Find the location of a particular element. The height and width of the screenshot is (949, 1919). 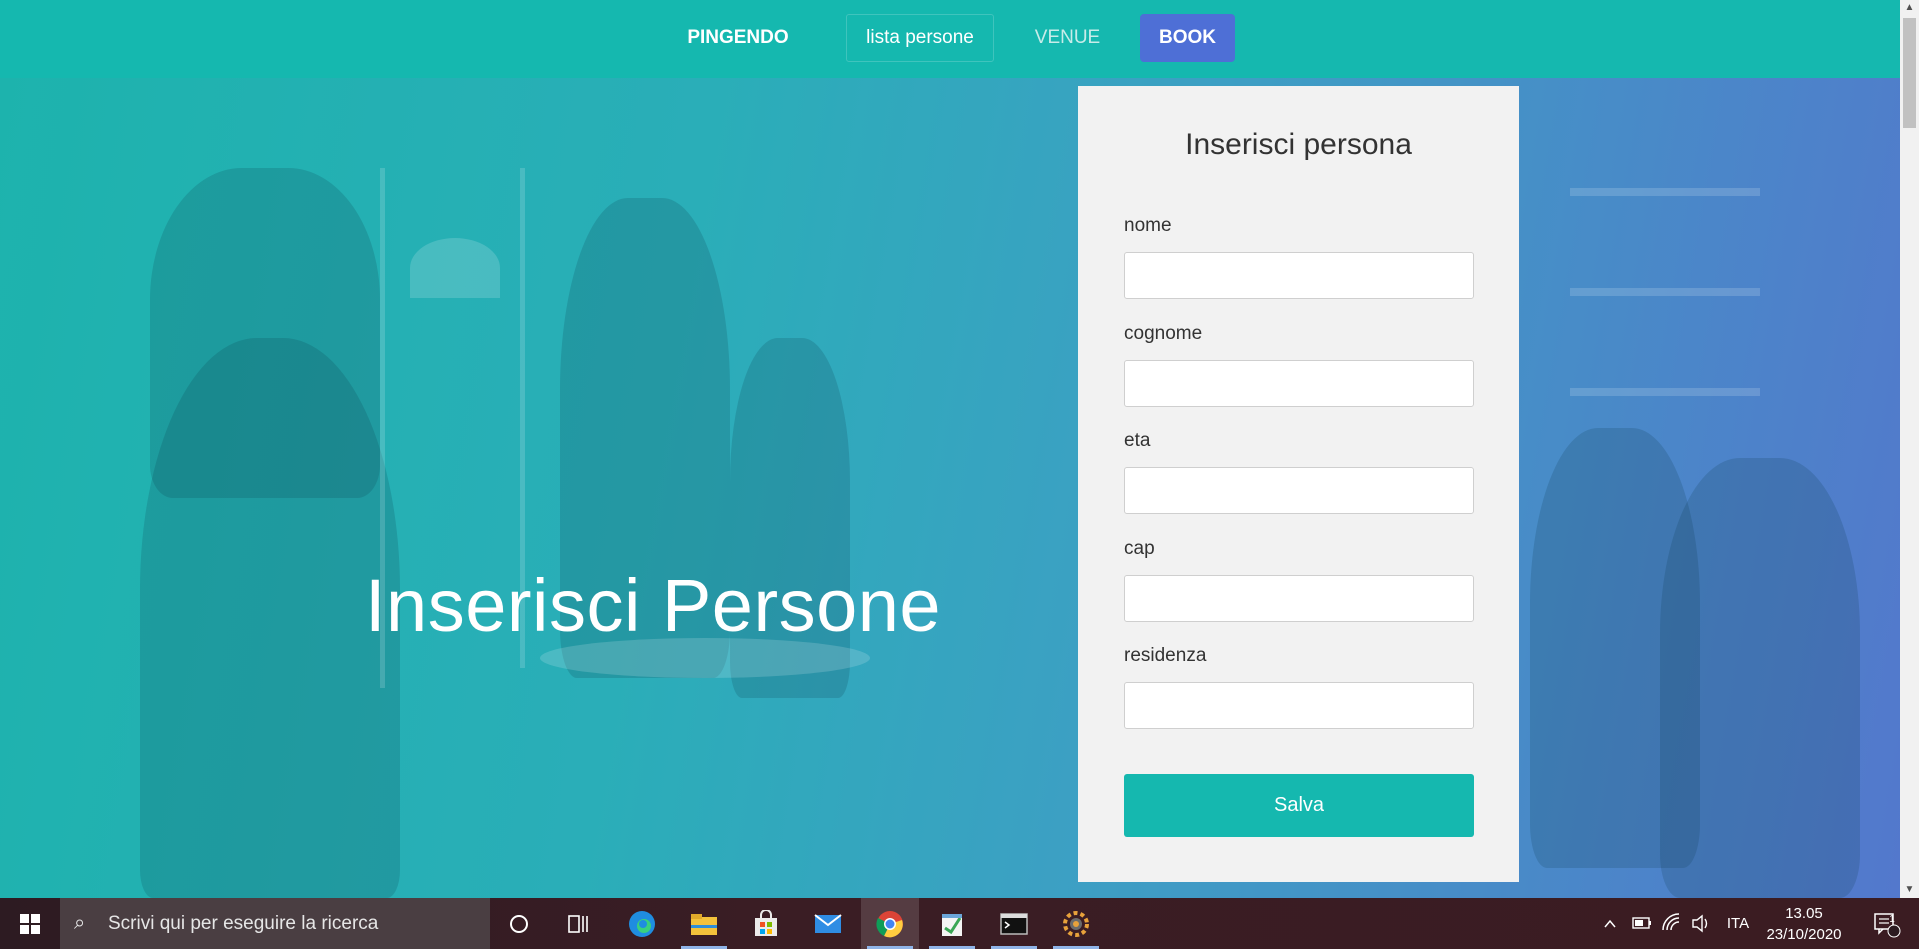

residenza-input is located at coordinates (1299, 705).